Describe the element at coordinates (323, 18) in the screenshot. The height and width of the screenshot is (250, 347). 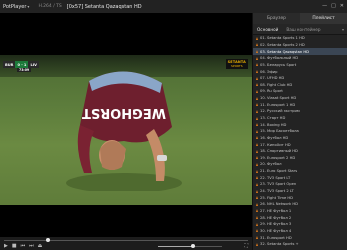
I see `tab-playlist: Плейлист` at that location.